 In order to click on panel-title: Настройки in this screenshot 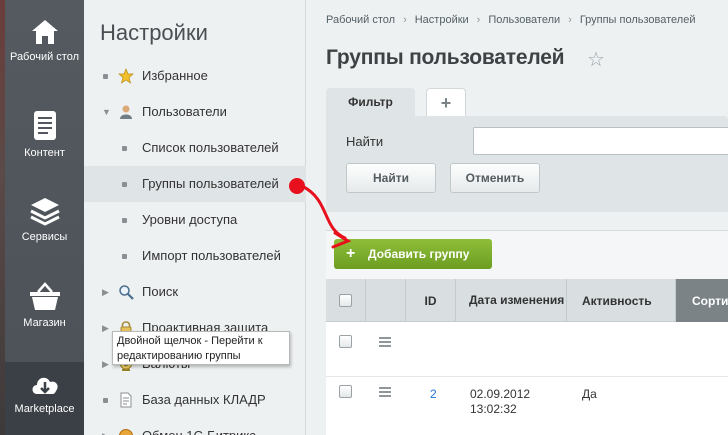, I will do `click(154, 32)`.